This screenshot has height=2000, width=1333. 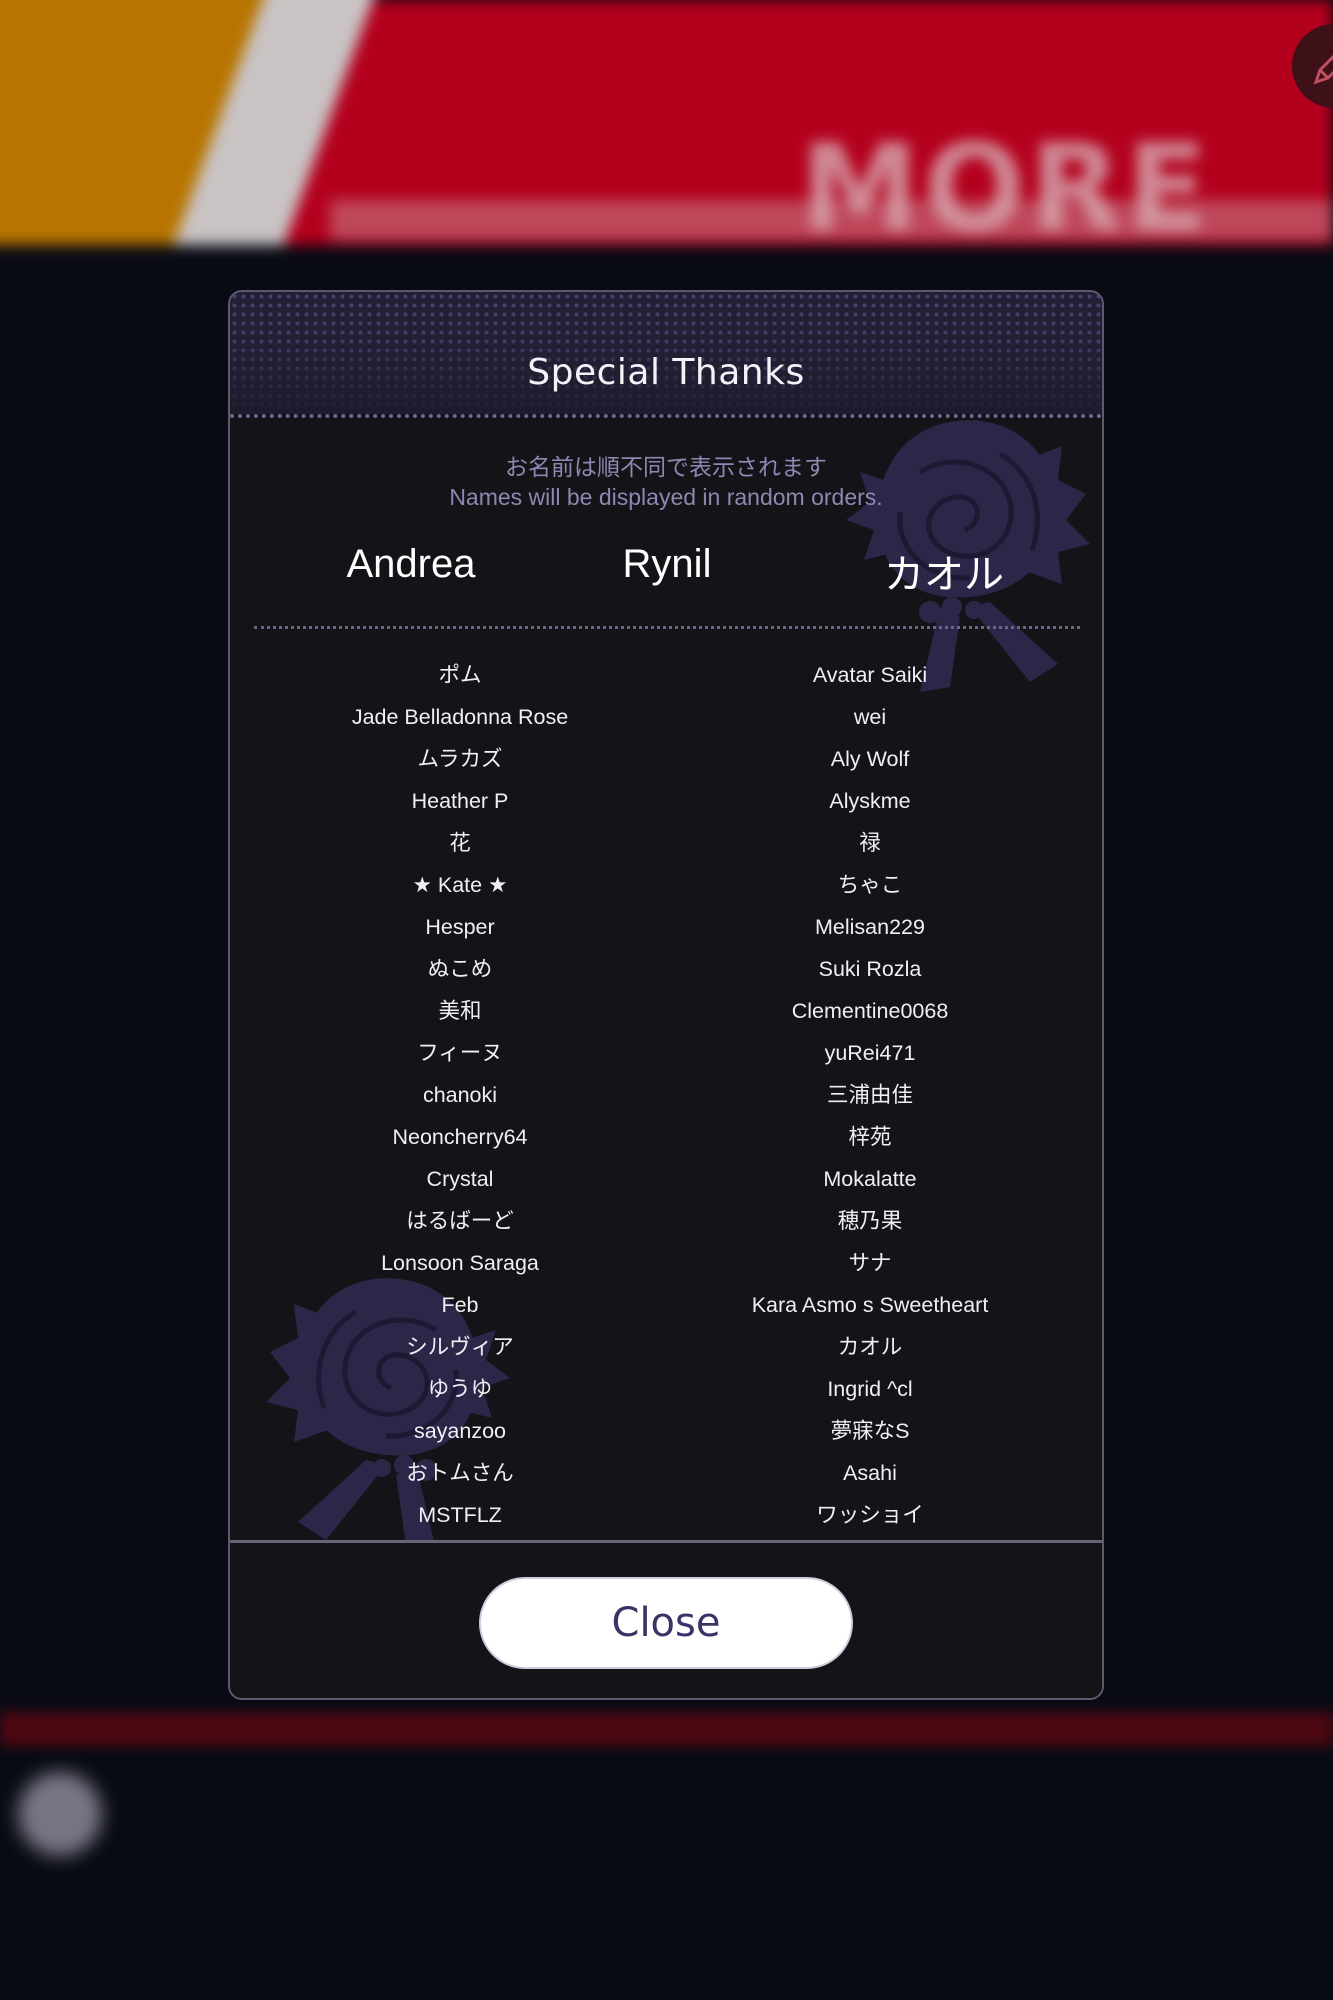 What do you see at coordinates (1323, 69) in the screenshot?
I see `pencil-icon` at bounding box center [1323, 69].